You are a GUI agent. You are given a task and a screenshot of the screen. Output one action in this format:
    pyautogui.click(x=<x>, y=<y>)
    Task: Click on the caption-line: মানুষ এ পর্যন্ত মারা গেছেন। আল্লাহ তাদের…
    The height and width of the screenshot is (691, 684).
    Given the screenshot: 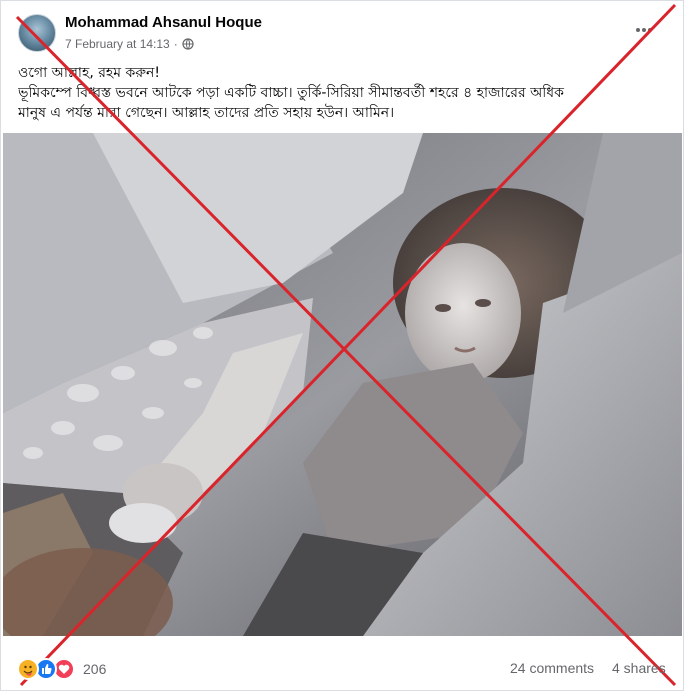 What is the action you would take?
    pyautogui.click(x=206, y=113)
    